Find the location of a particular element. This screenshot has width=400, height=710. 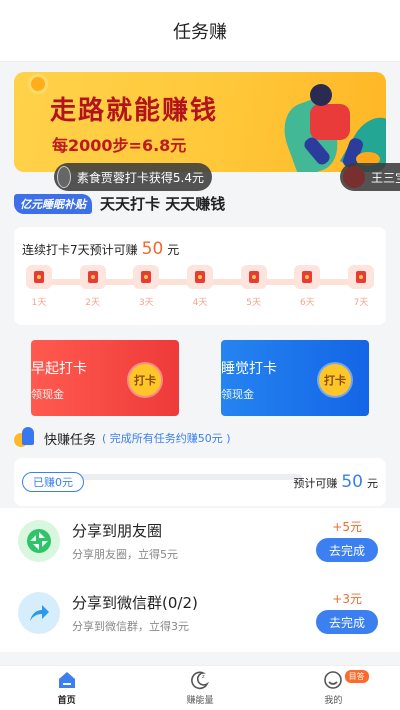

profile-icon is located at coordinates (333, 680).